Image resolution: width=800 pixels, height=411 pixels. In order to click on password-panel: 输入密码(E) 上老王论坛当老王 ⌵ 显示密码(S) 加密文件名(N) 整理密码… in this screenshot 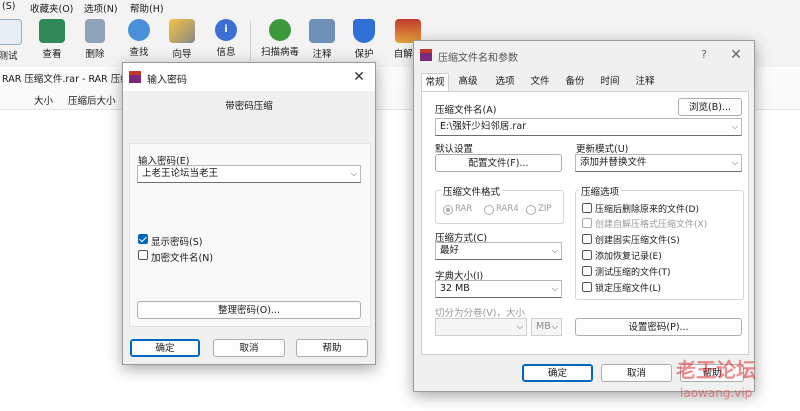, I will do `click(250, 235)`.